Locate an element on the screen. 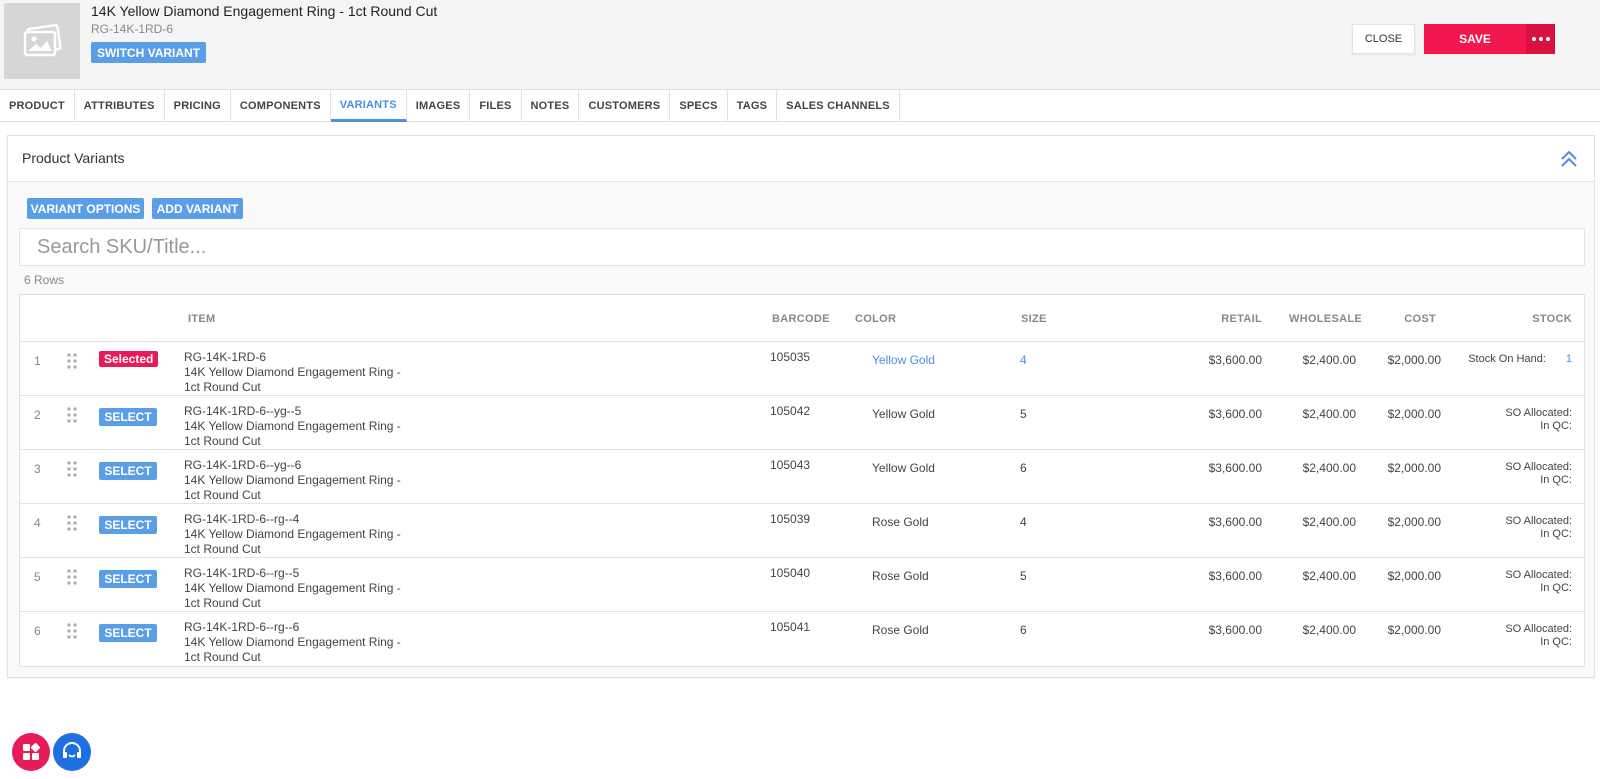 The image size is (1600, 779). header-wholesale: WHOLESALE is located at coordinates (1325, 319).